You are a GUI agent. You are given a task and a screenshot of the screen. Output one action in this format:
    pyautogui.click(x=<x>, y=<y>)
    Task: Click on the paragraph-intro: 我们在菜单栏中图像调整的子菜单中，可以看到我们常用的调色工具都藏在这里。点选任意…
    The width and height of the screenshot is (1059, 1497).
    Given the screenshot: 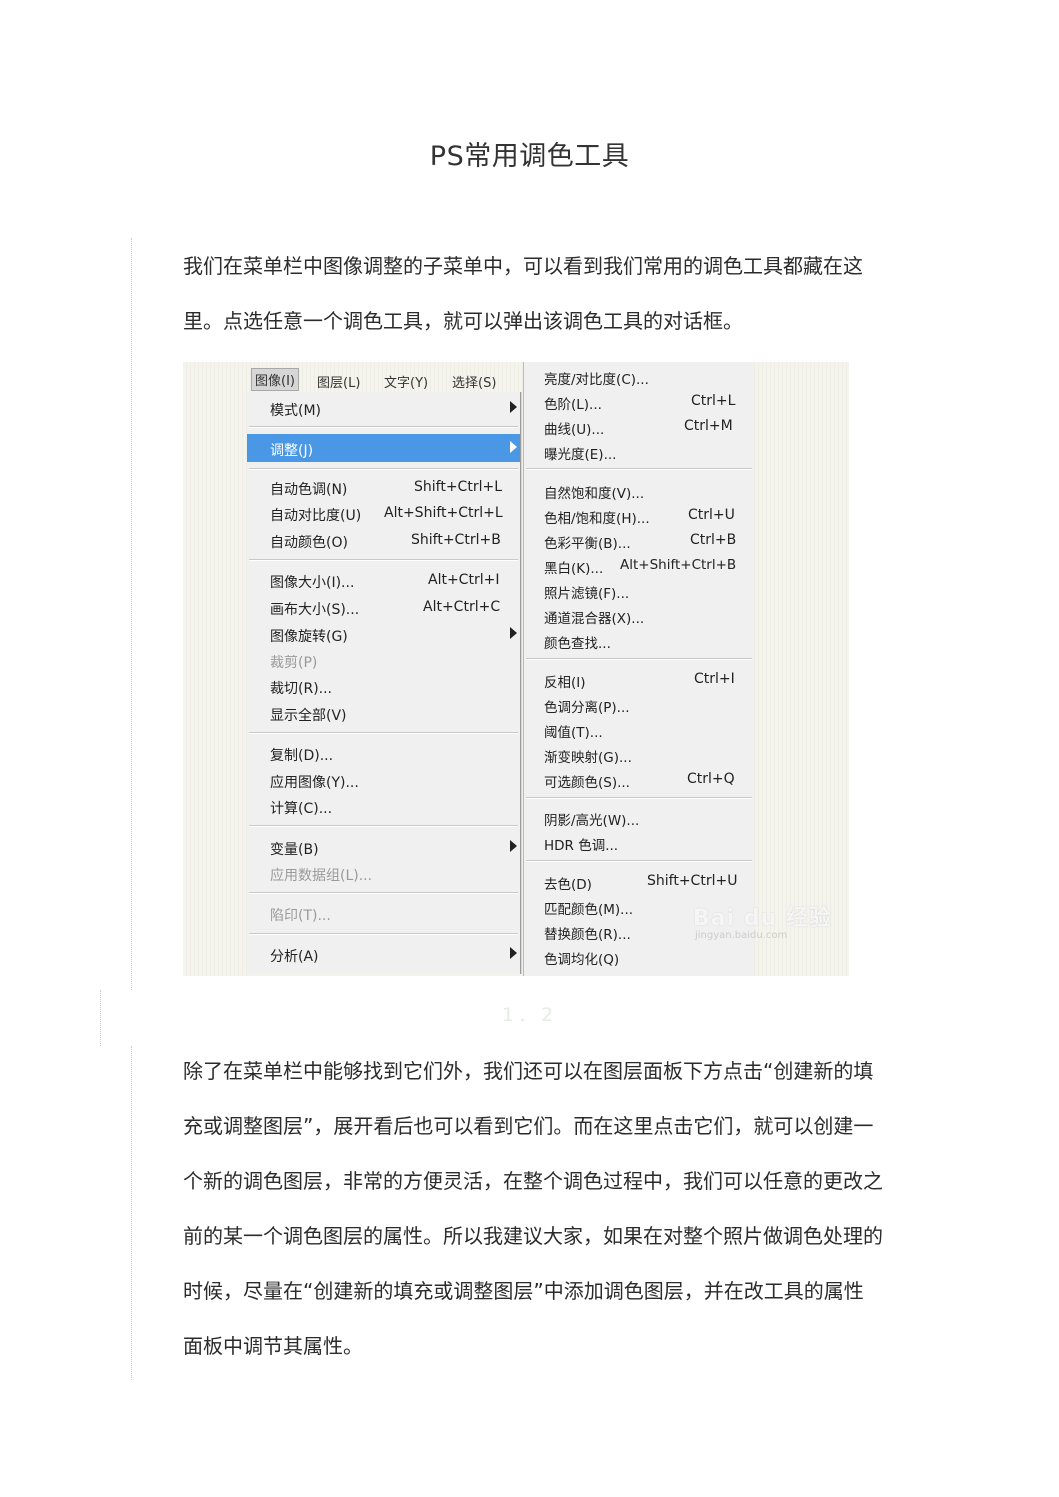 What is the action you would take?
    pyautogui.click(x=523, y=293)
    